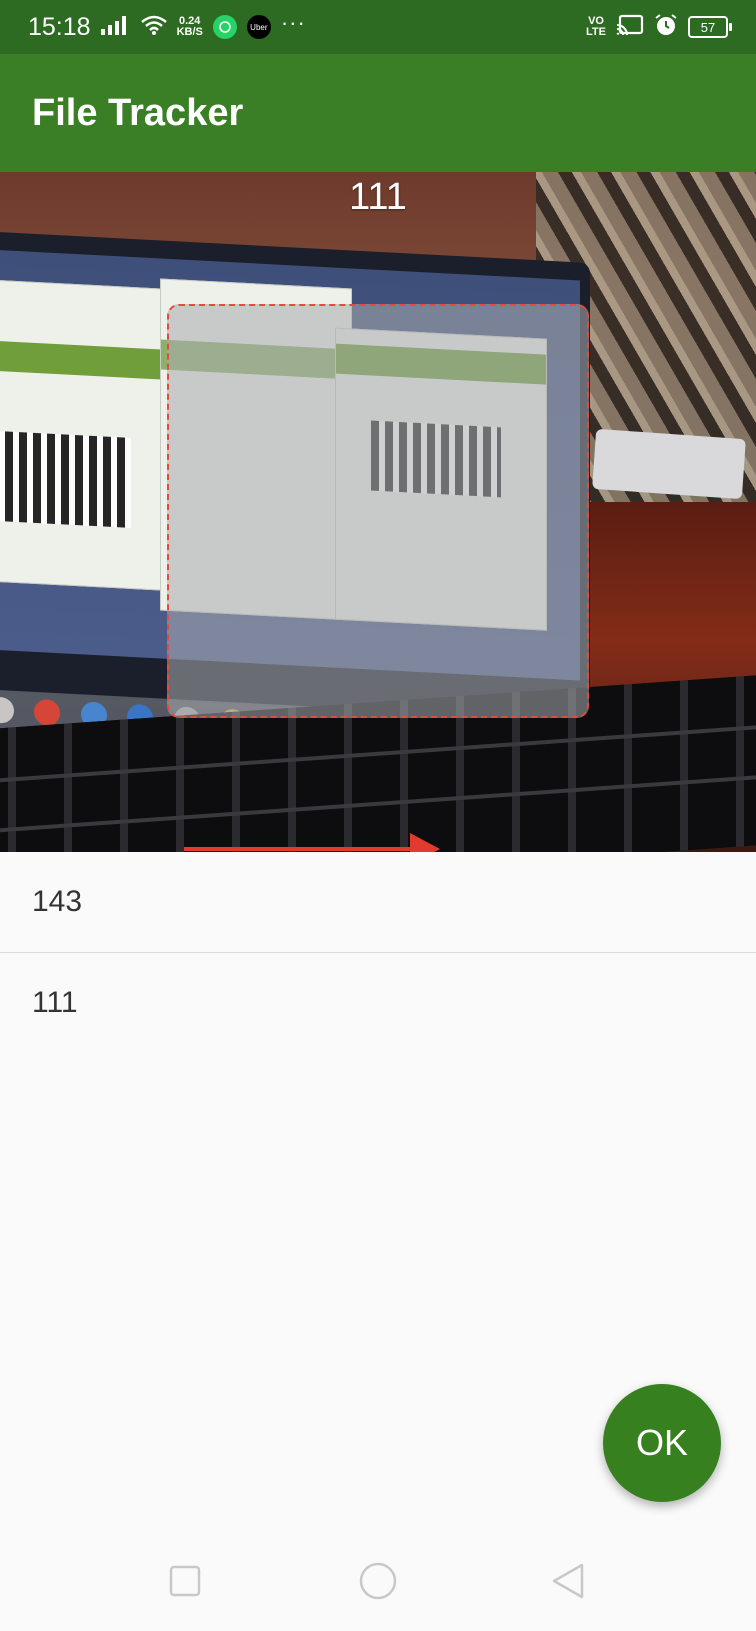  I want to click on back-button, so click(568, 1583).